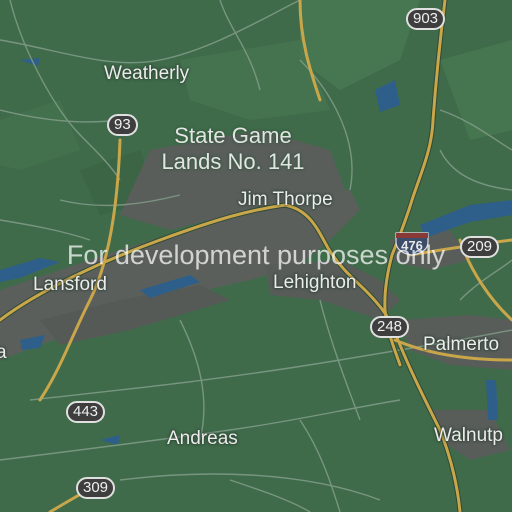  I want to click on place-walnutport: Walnutp, so click(468, 435).